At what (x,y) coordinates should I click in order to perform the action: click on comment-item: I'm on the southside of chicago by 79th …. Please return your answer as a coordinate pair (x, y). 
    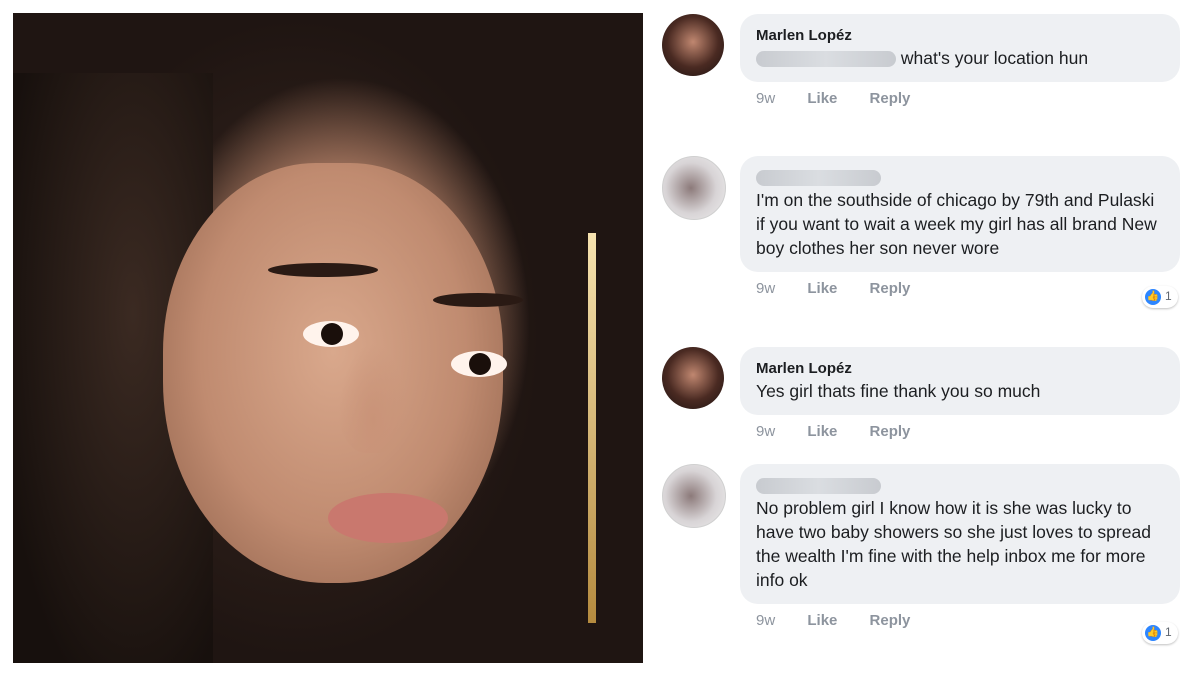
    Looking at the image, I should click on (921, 232).